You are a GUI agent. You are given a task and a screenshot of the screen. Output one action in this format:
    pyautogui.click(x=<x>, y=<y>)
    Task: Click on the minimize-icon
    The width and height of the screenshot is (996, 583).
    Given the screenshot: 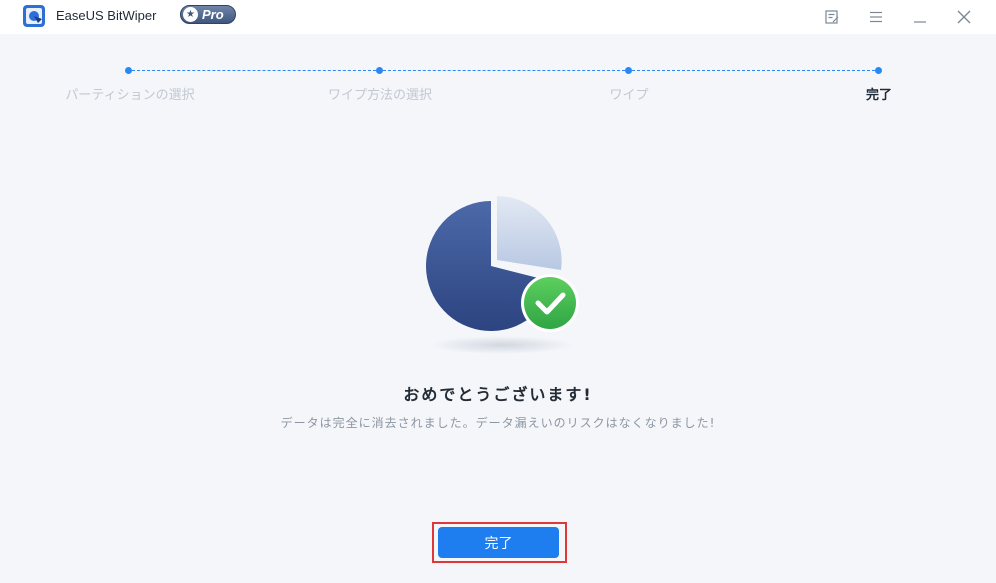 What is the action you would take?
    pyautogui.click(x=920, y=22)
    